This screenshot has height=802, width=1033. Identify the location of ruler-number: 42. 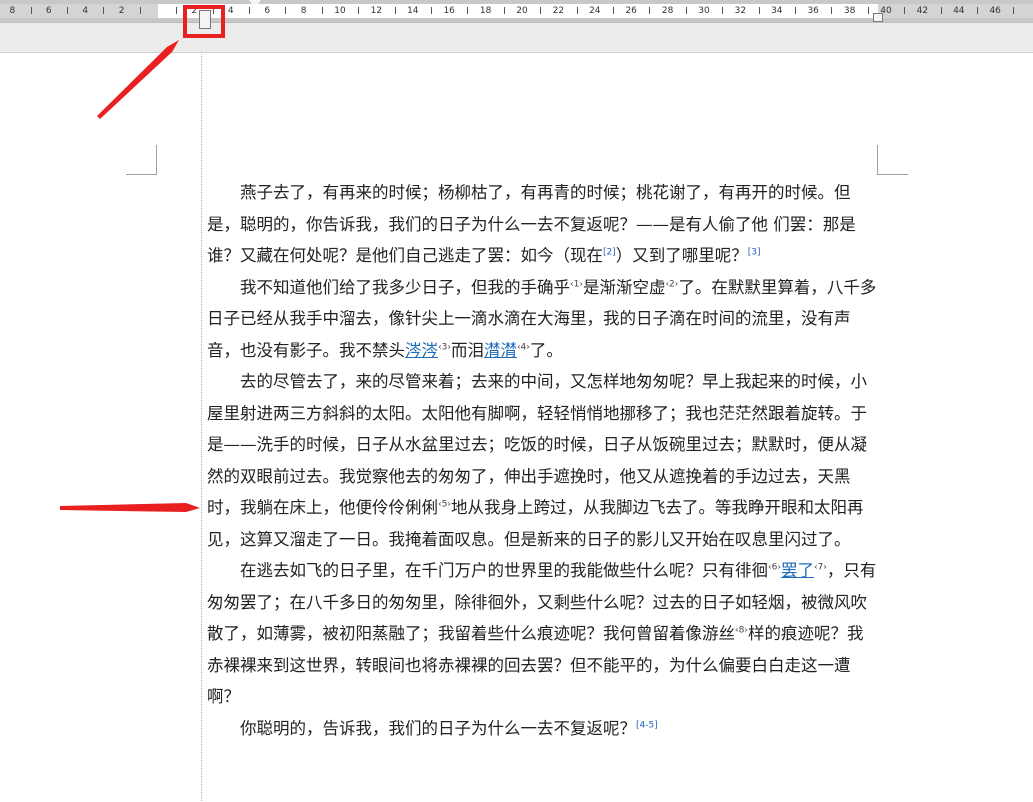
(922, 11).